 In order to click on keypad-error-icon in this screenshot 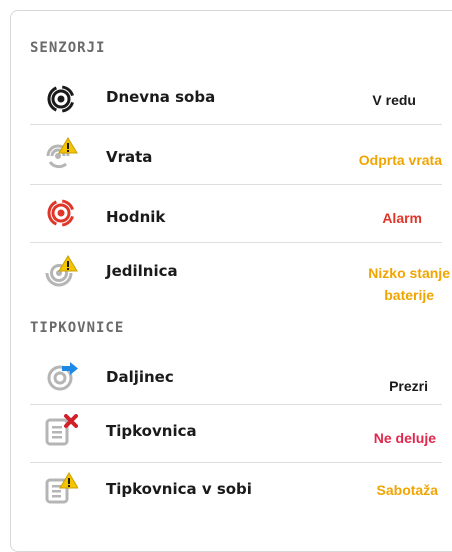, I will do `click(61, 430)`.